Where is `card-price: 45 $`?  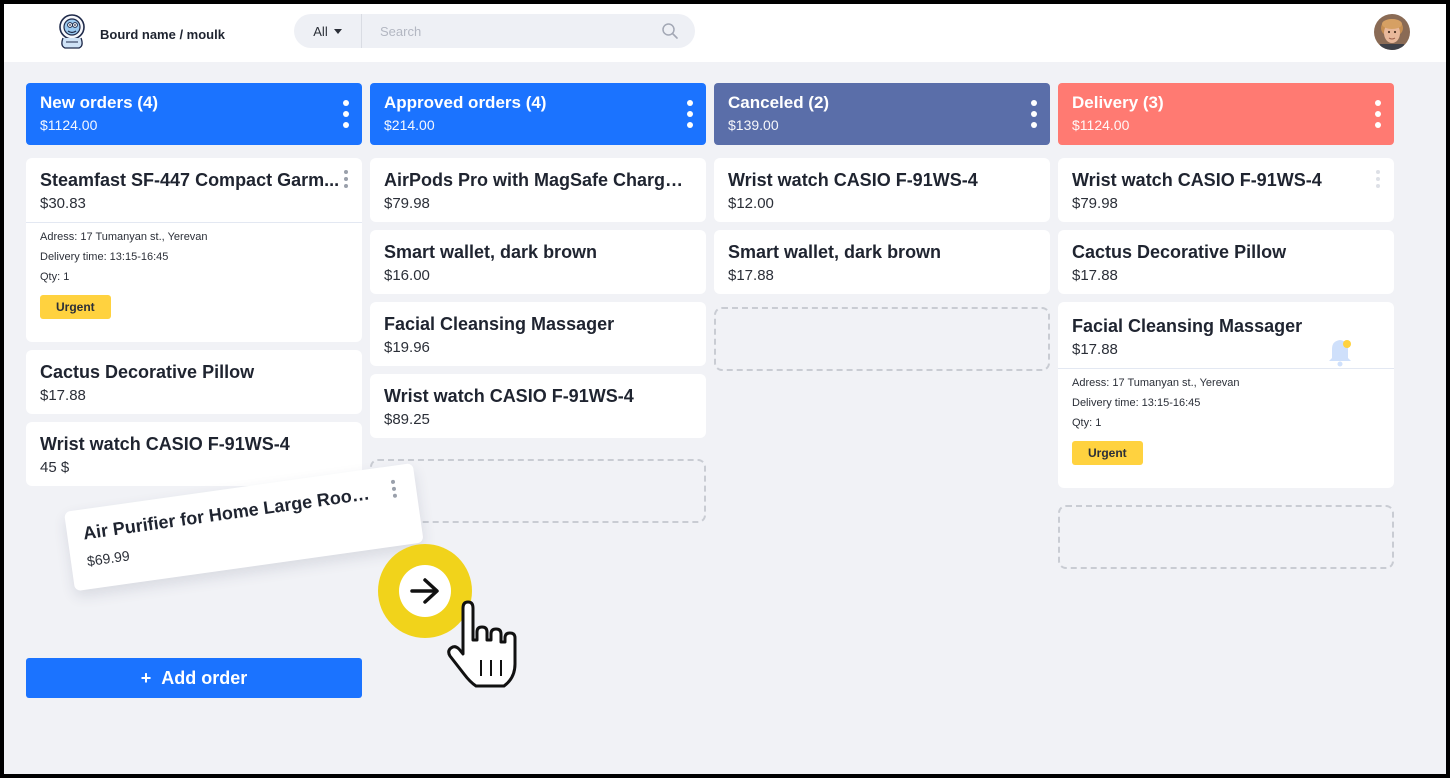
card-price: 45 $ is located at coordinates (55, 467).